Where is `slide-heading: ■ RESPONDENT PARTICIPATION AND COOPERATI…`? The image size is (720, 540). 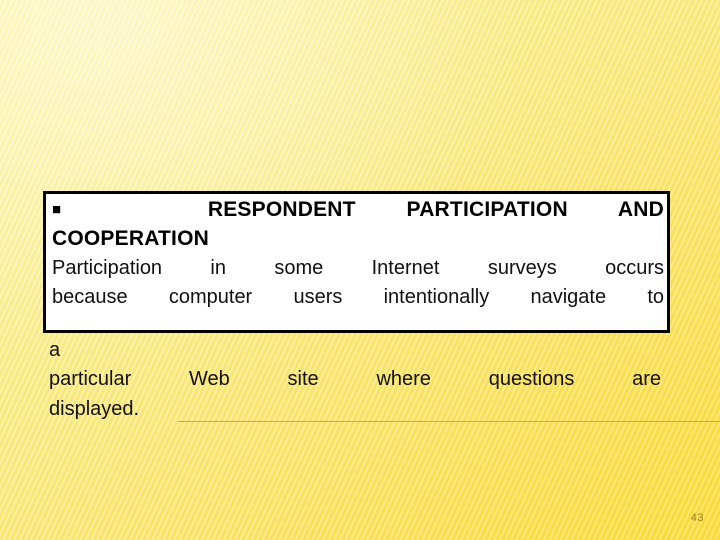 slide-heading: ■ RESPONDENT PARTICIPATION AND COOPERATI… is located at coordinates (358, 225).